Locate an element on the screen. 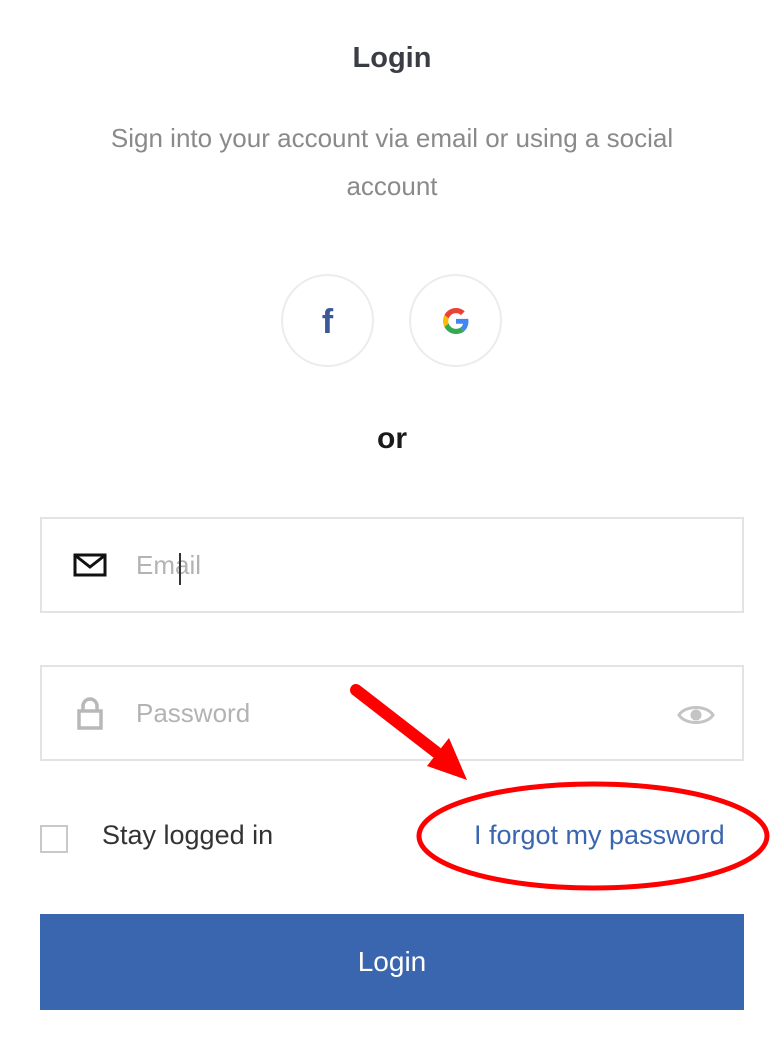  stay-logged-in-checkbox is located at coordinates (54, 839).